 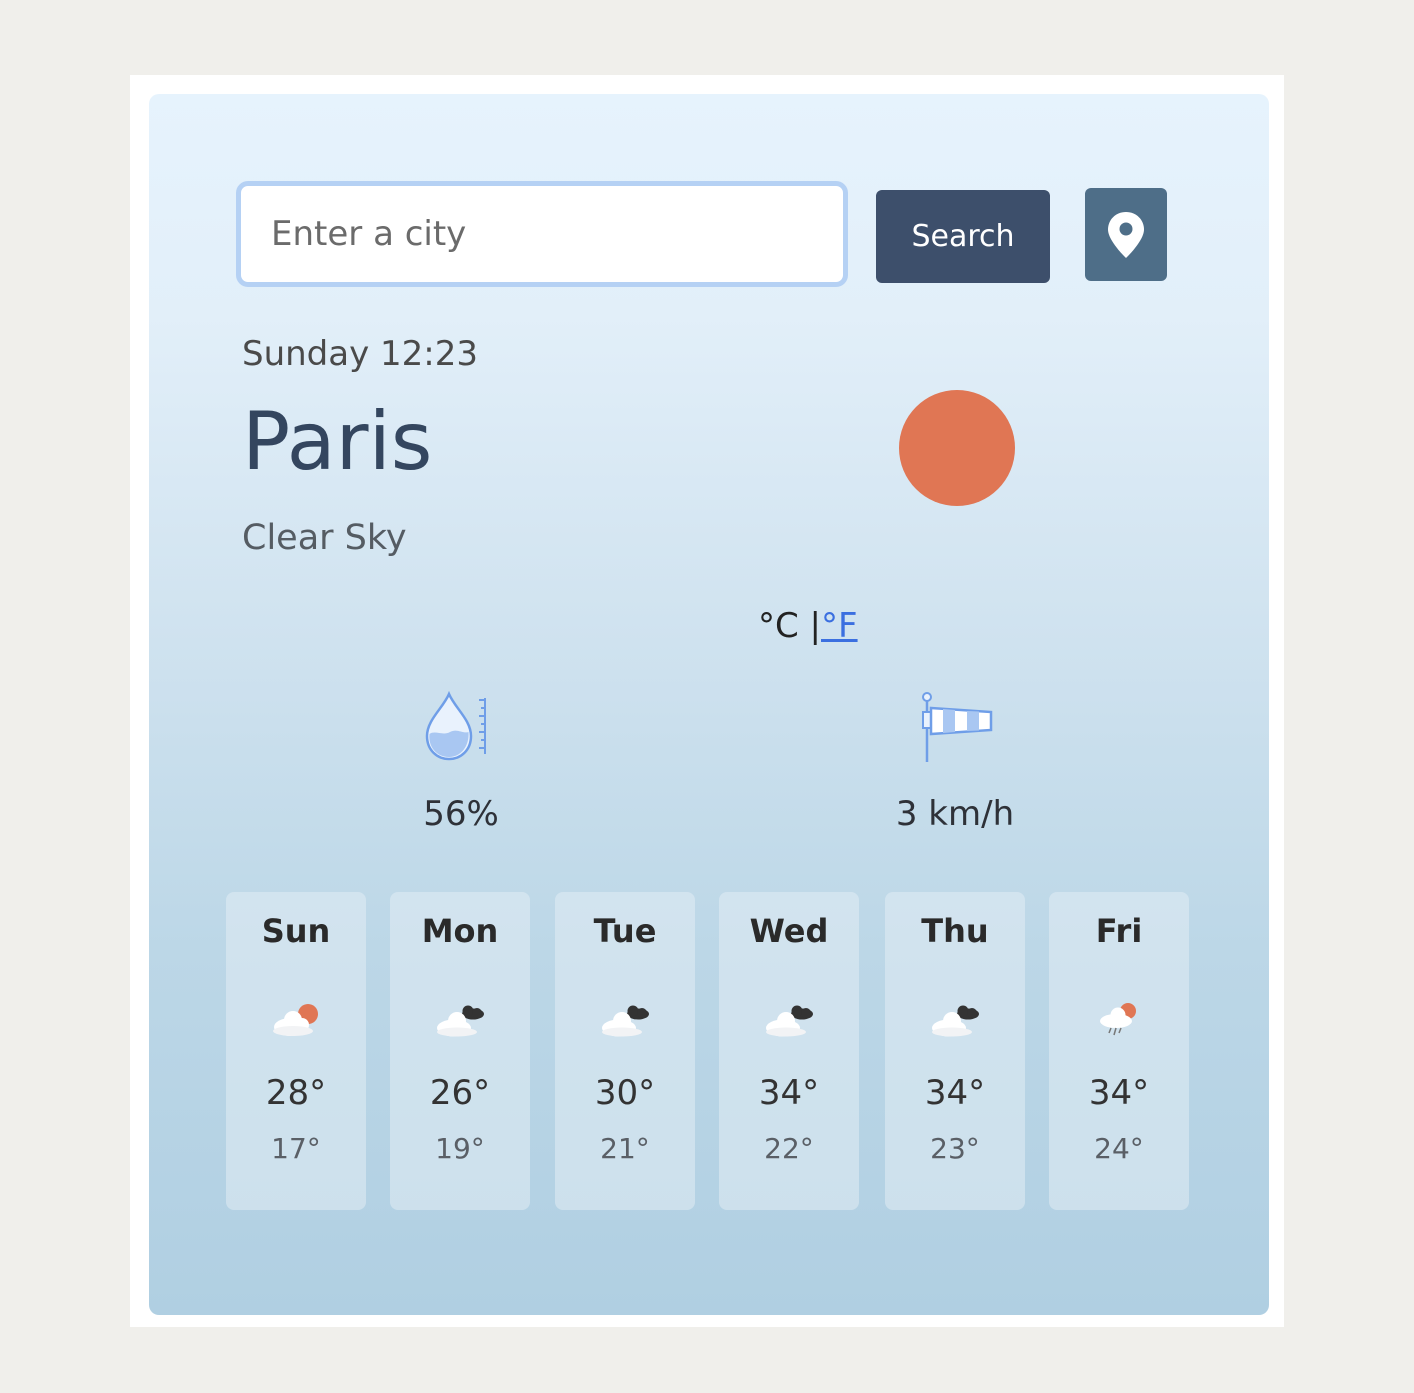 I want to click on forecast-min-temp: 22°, so click(x=789, y=1148).